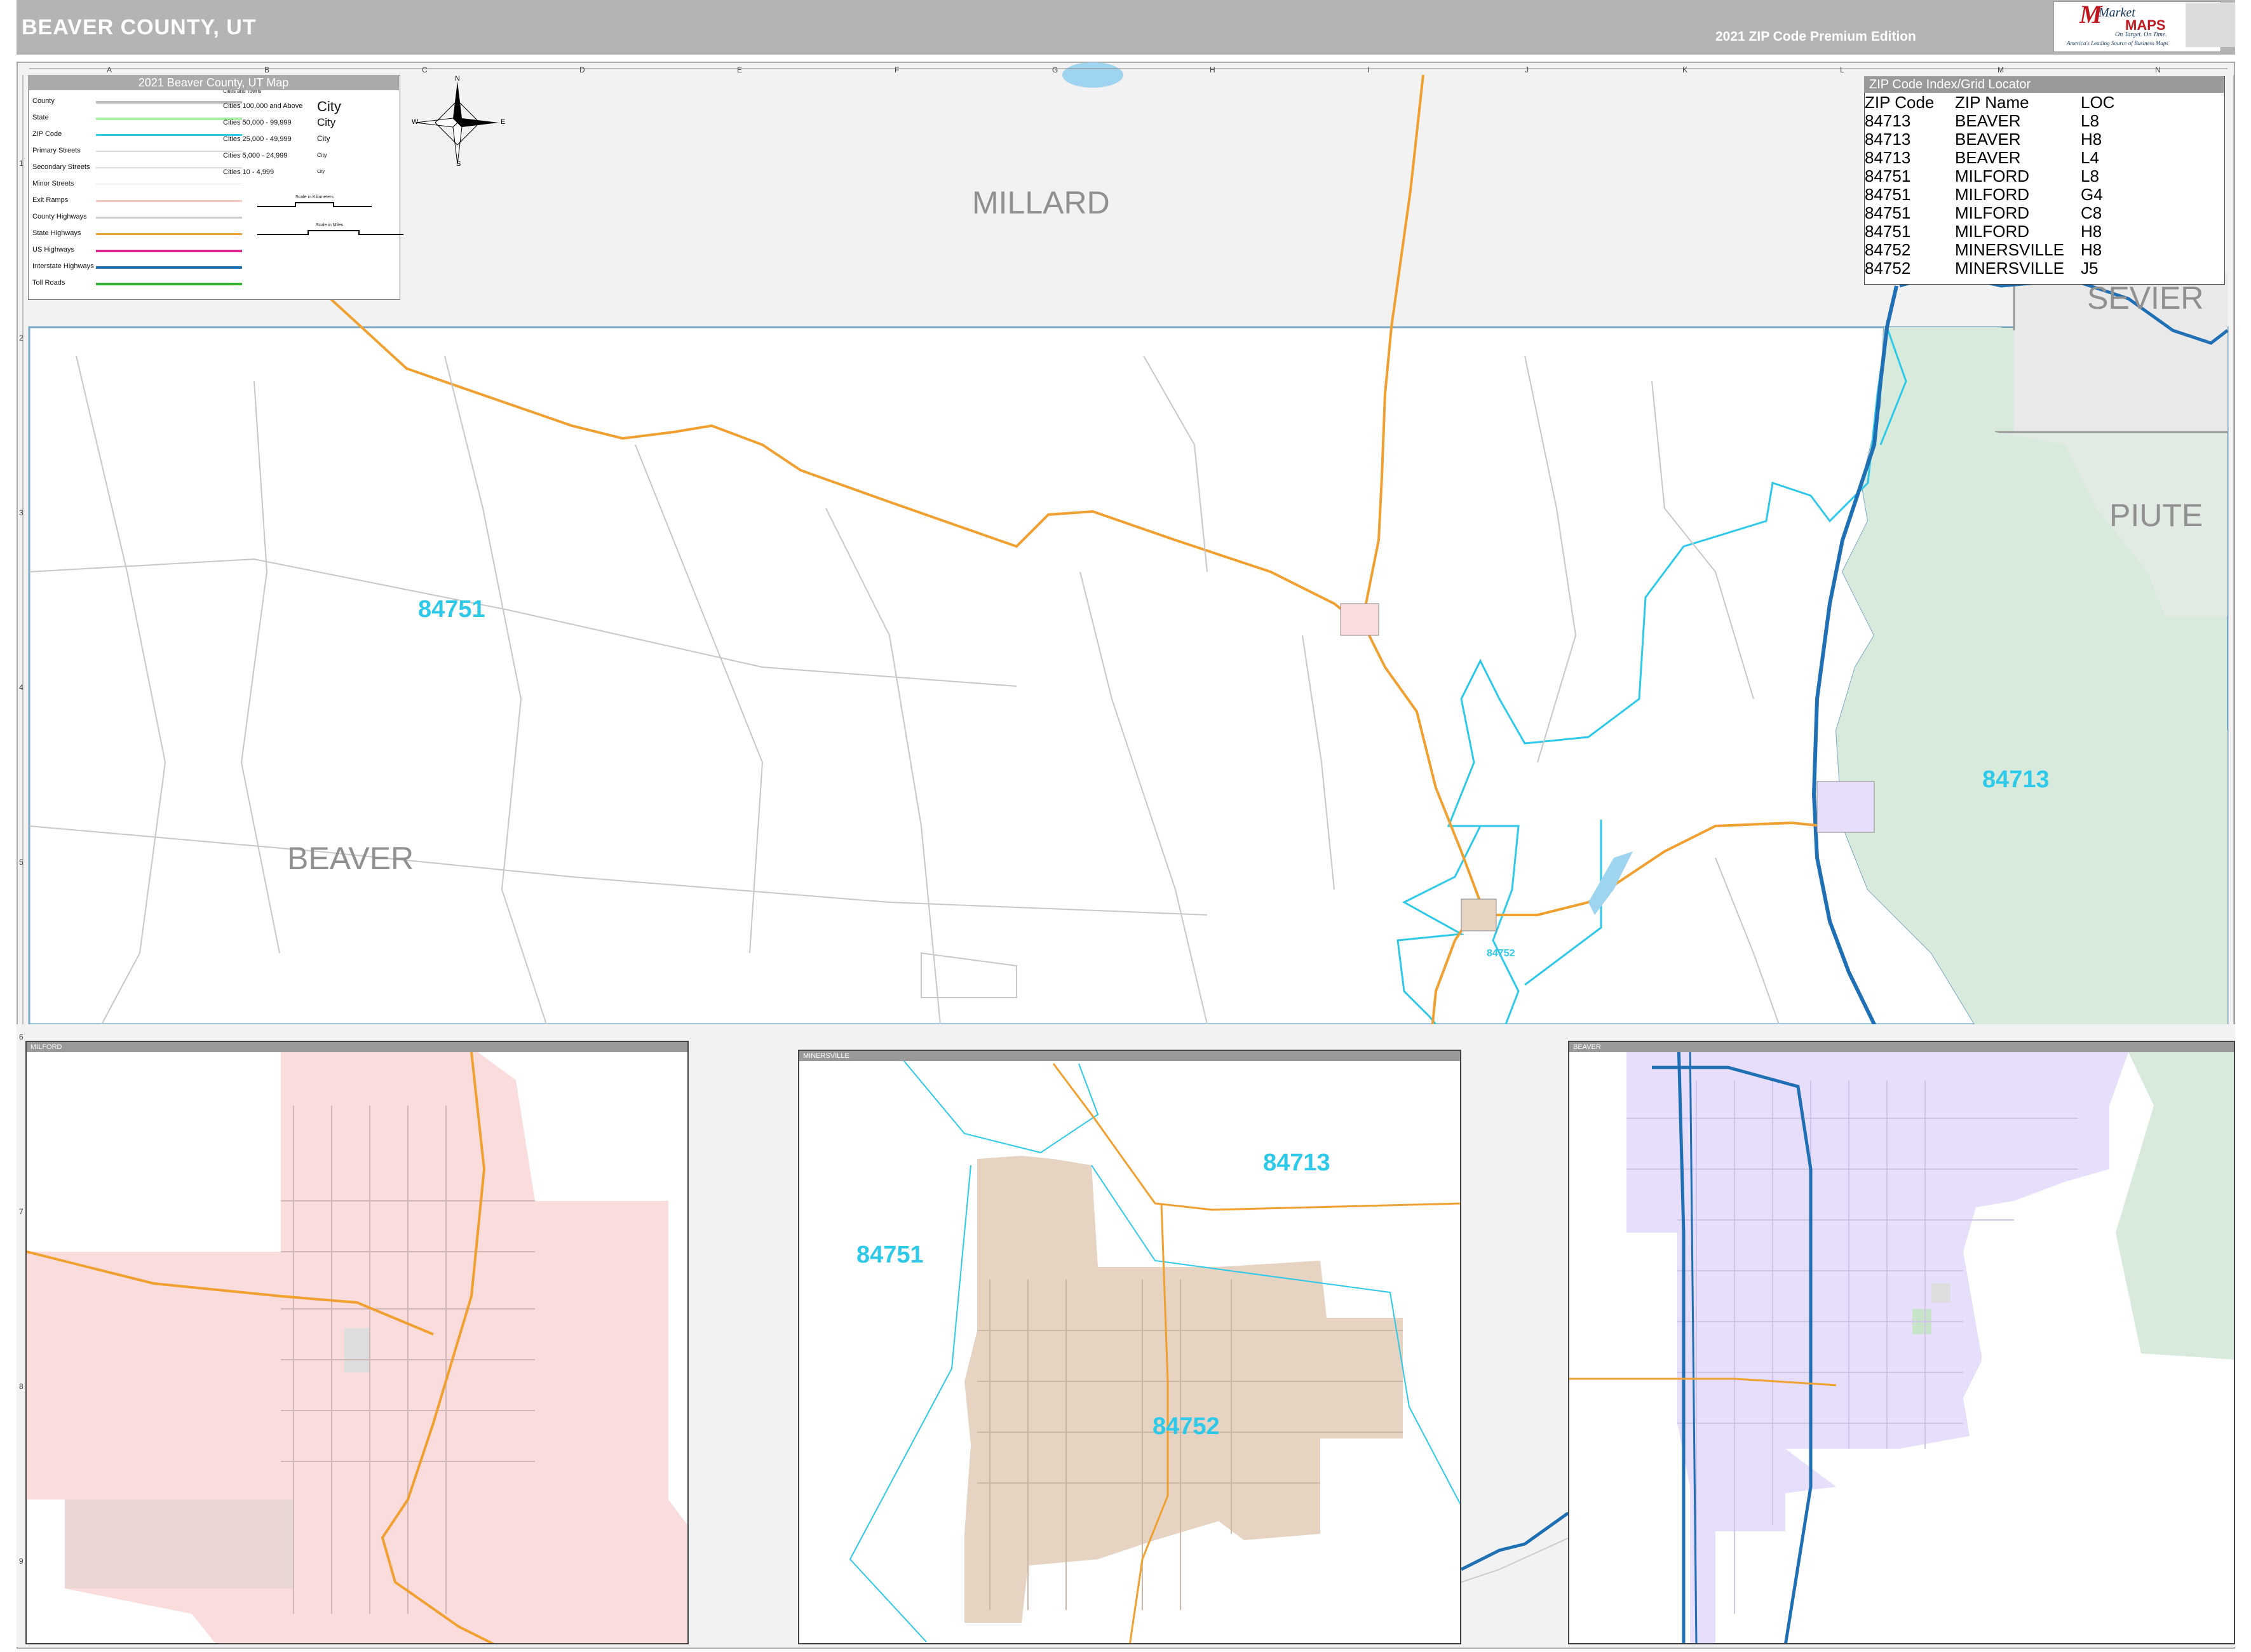  Describe the element at coordinates (109, 69) in the screenshot. I see `grid-col-a: A` at that location.